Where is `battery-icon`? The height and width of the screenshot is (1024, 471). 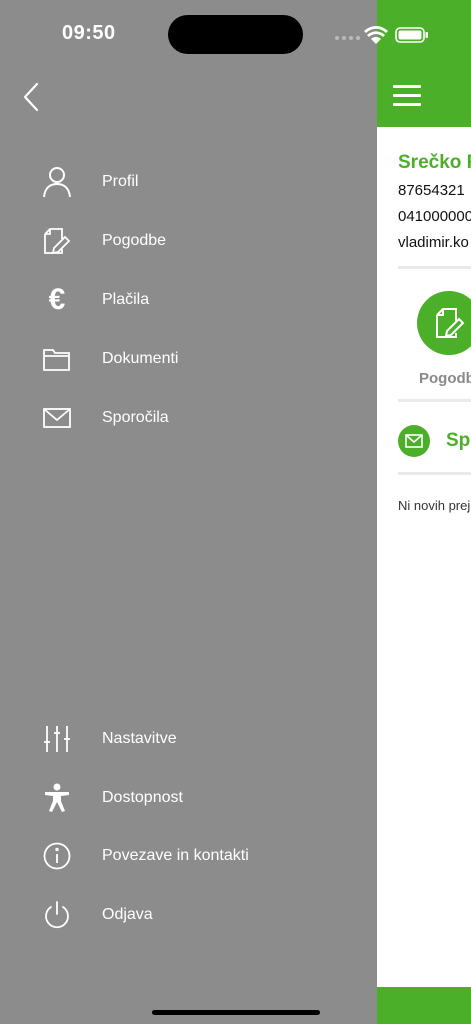 battery-icon is located at coordinates (411, 35).